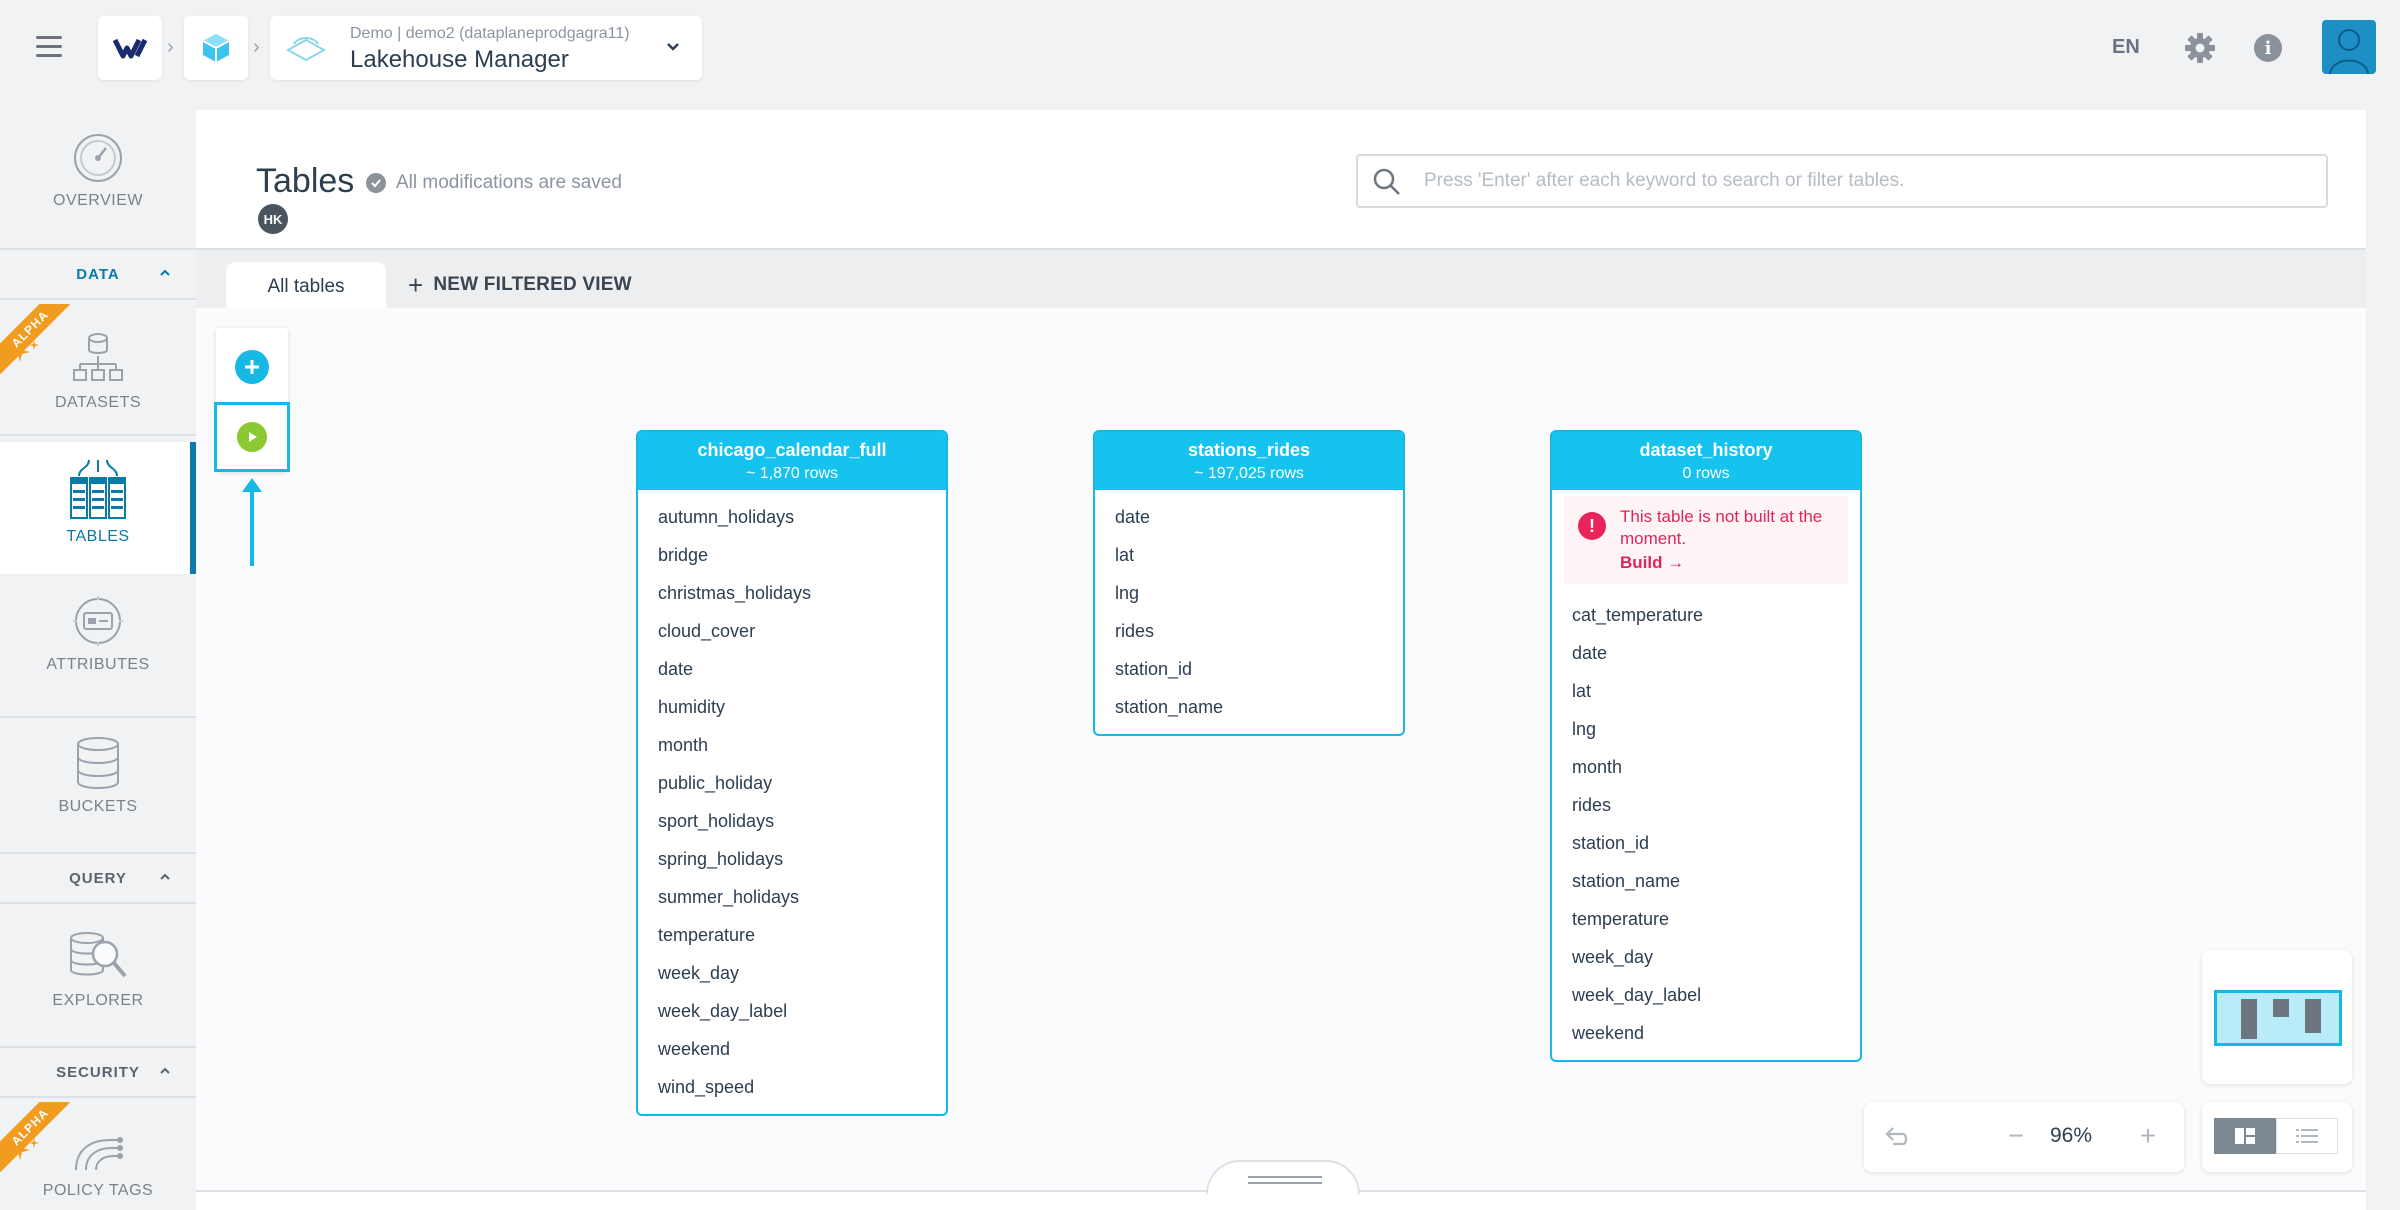 The height and width of the screenshot is (1210, 2400). I want to click on zoom-out-button: −, so click(2016, 1136).